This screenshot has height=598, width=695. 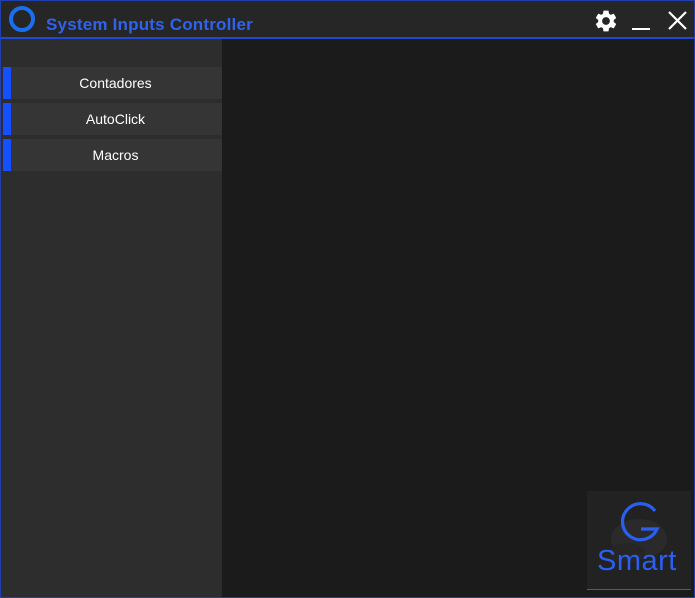 I want to click on gear-icon, so click(x=606, y=21).